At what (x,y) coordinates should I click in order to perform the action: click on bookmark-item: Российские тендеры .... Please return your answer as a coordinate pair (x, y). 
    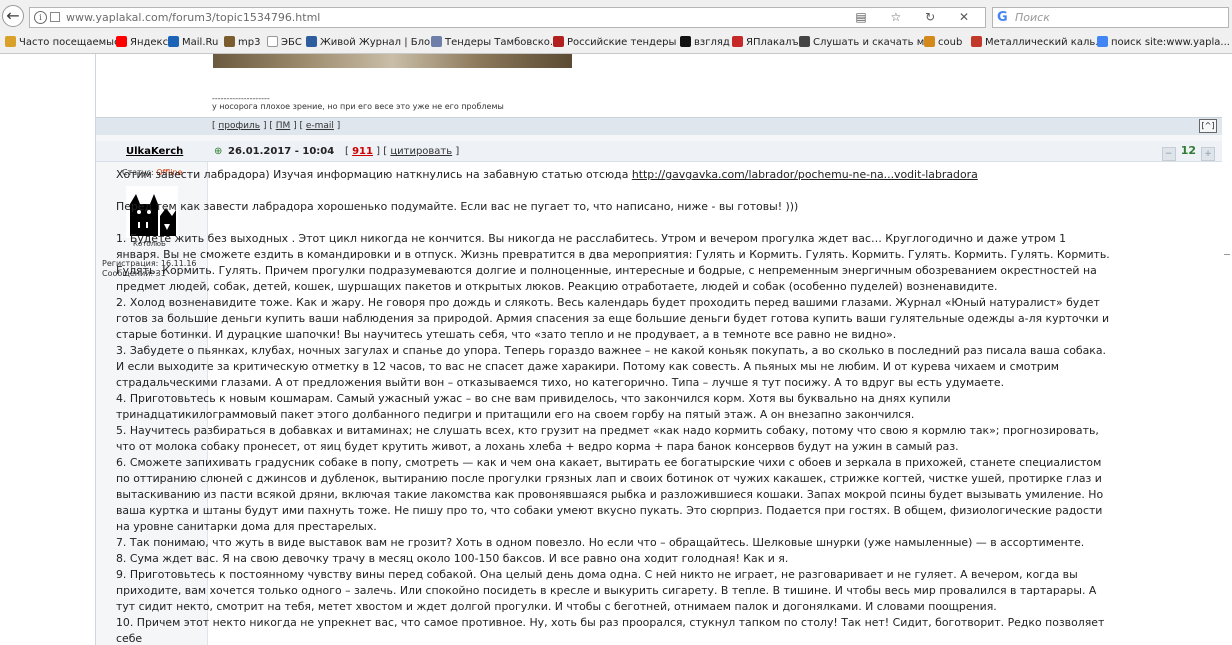
    Looking at the image, I should click on (621, 42).